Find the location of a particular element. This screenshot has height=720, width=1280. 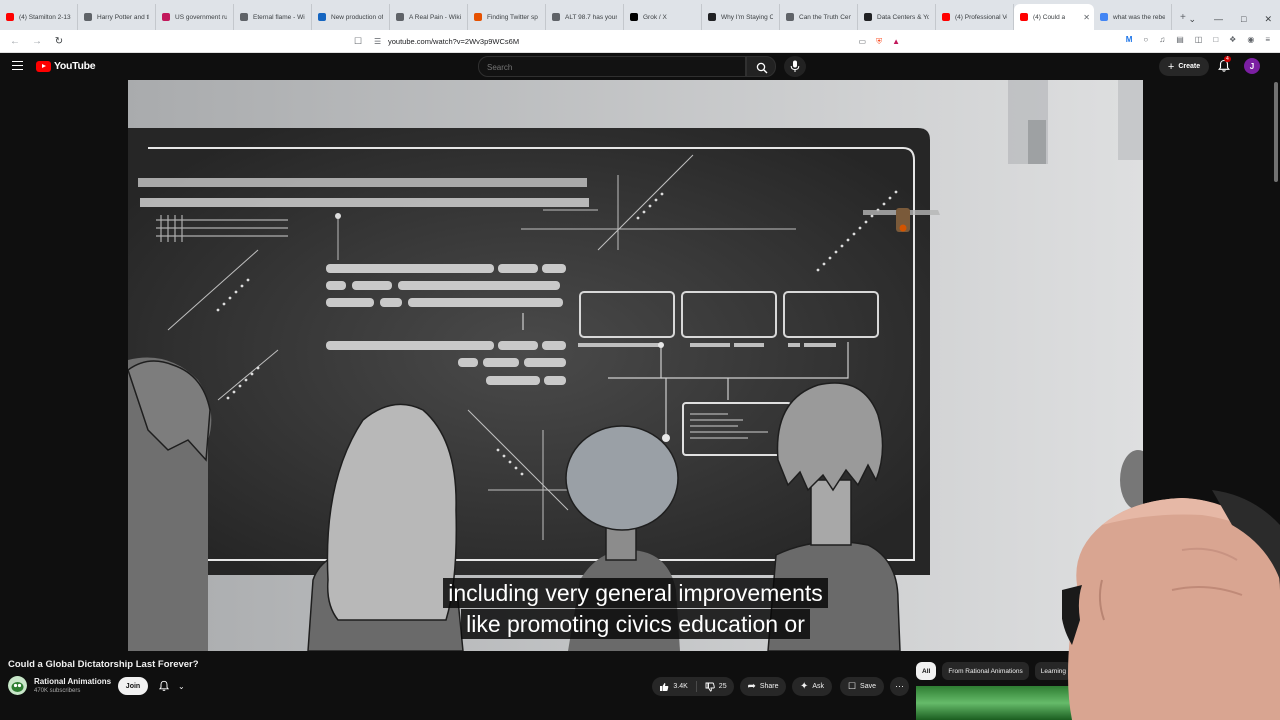

browser-tab: Harry Potter and th is located at coordinates (117, 17).